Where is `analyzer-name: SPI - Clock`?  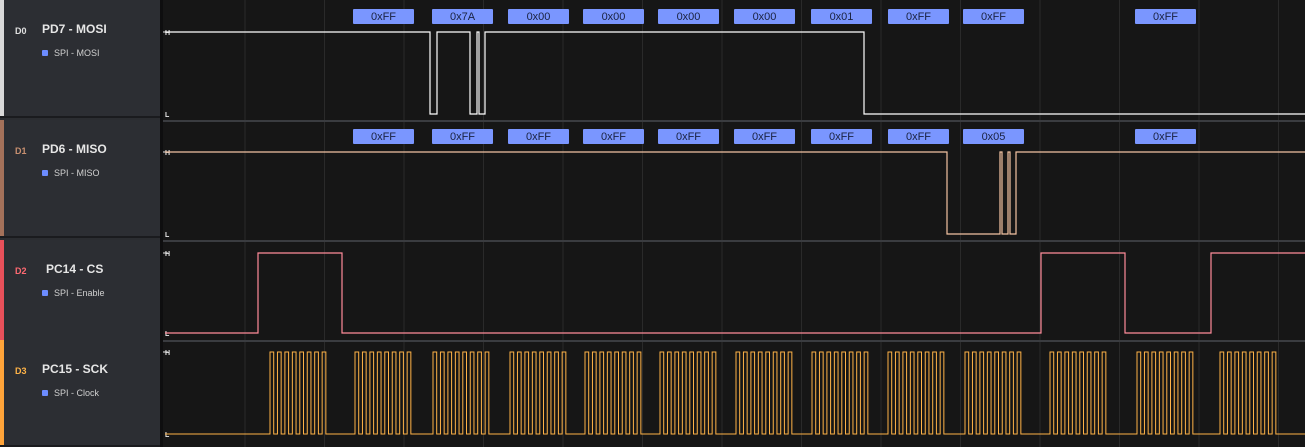
analyzer-name: SPI - Clock is located at coordinates (77, 393).